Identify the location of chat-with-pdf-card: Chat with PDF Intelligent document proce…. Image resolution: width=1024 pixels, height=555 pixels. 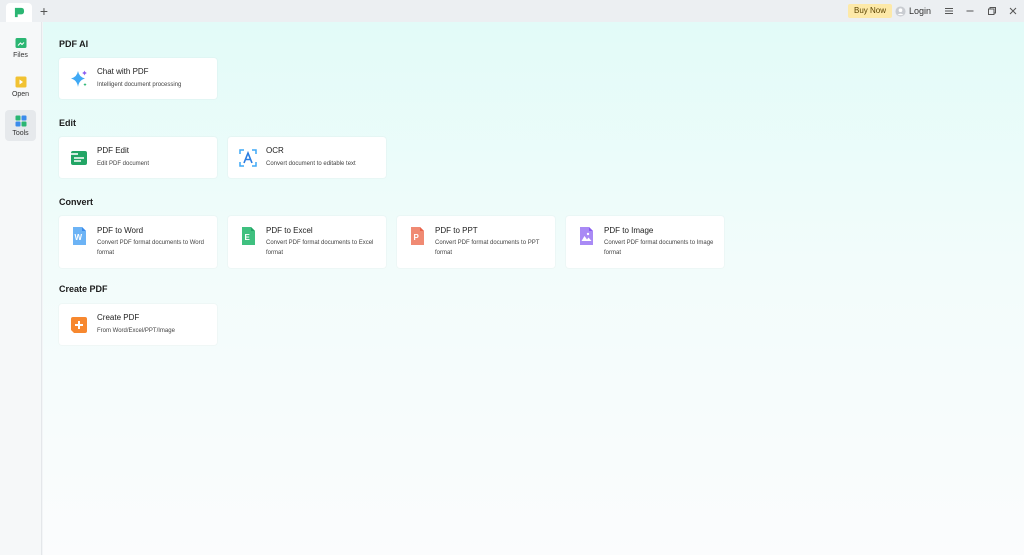
(138, 78).